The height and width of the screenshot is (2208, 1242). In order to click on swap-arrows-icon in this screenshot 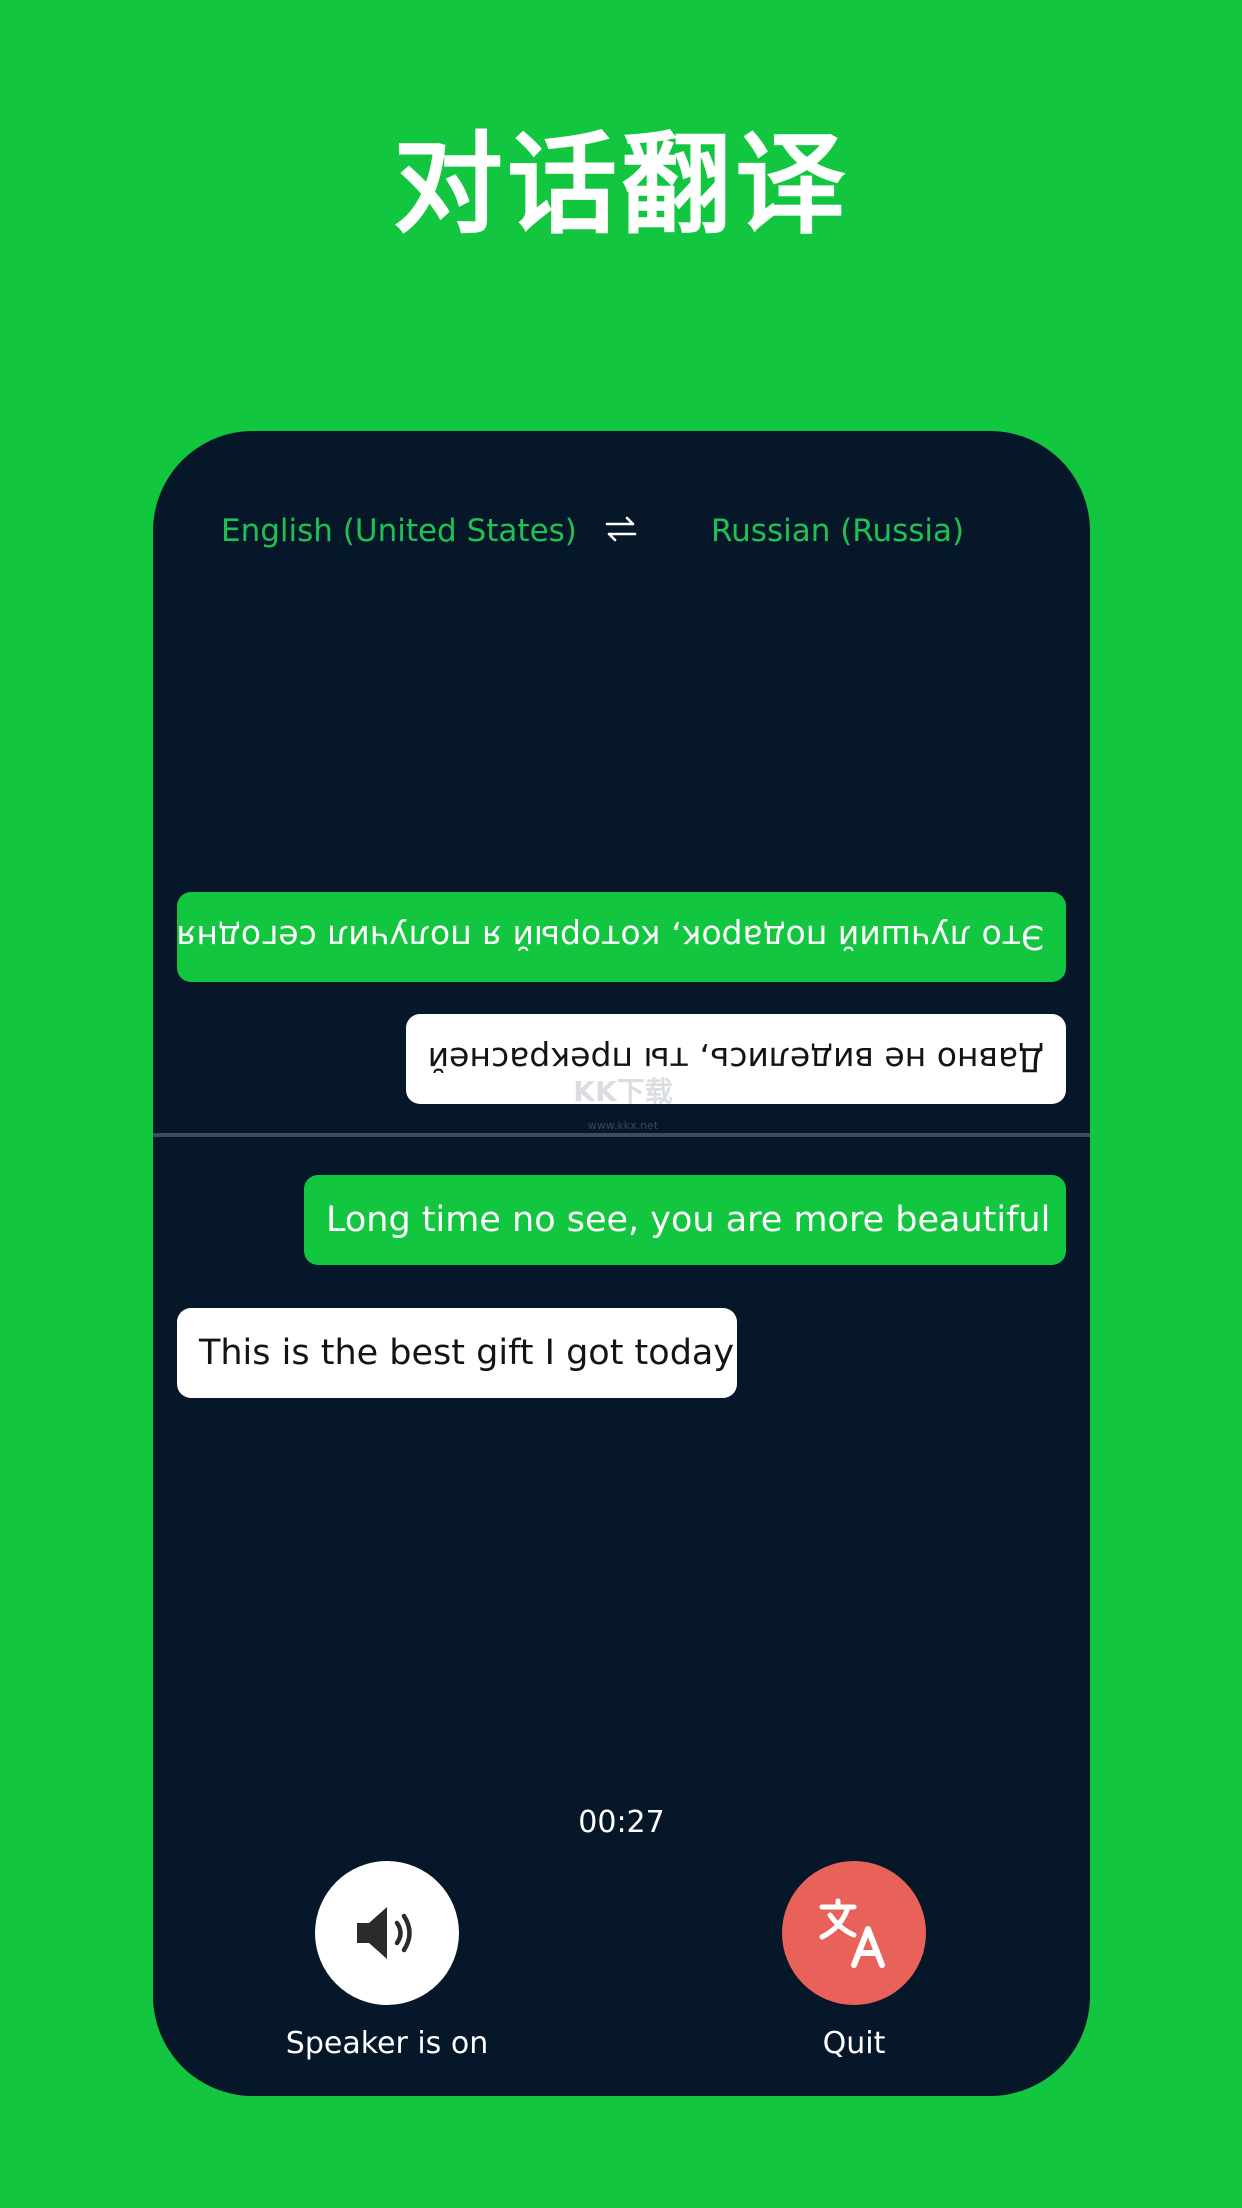, I will do `click(621, 529)`.